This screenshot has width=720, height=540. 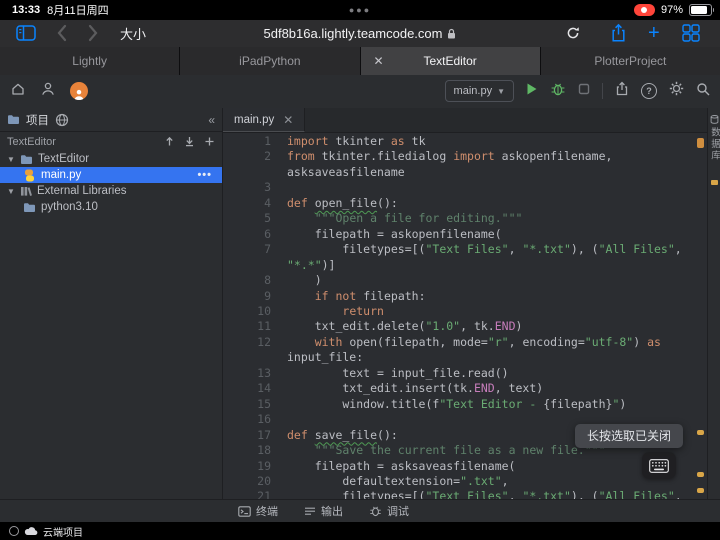 What do you see at coordinates (622, 91) in the screenshot?
I see `share-project-button` at bounding box center [622, 91].